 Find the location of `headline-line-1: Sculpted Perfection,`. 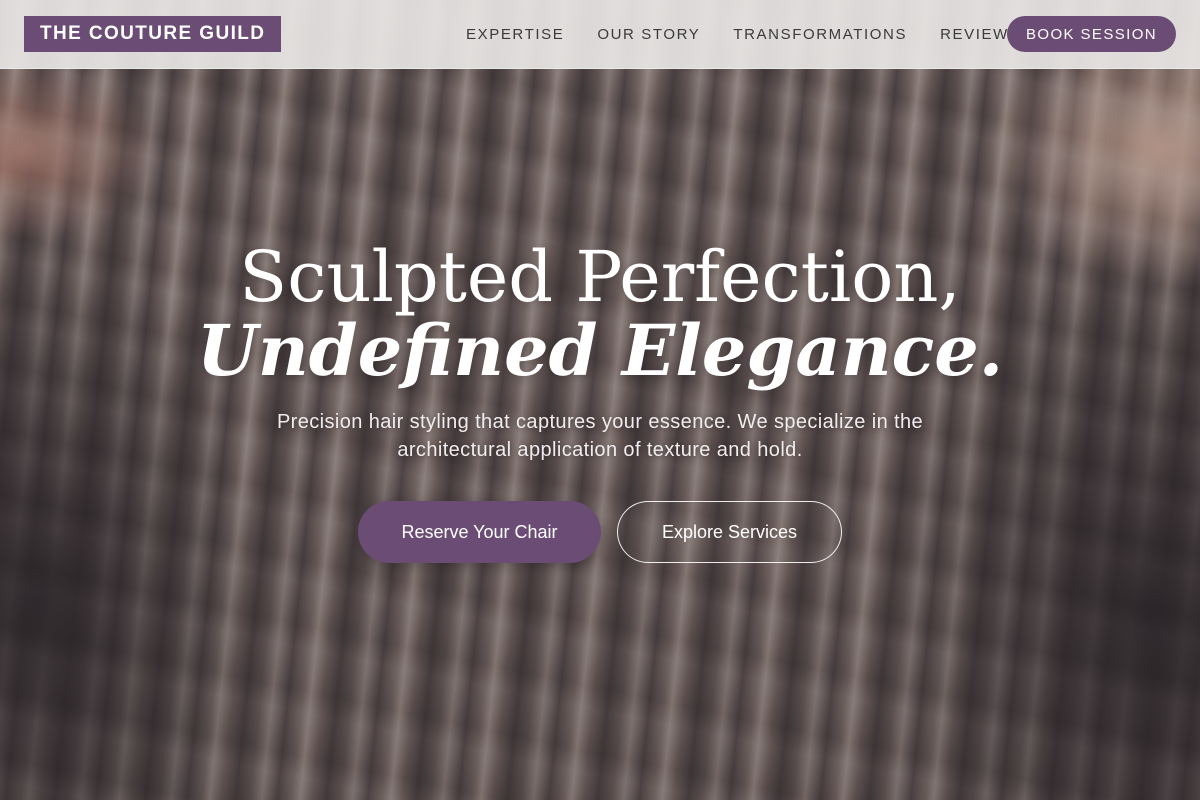

headline-line-1: Sculpted Perfection, is located at coordinates (600, 277).